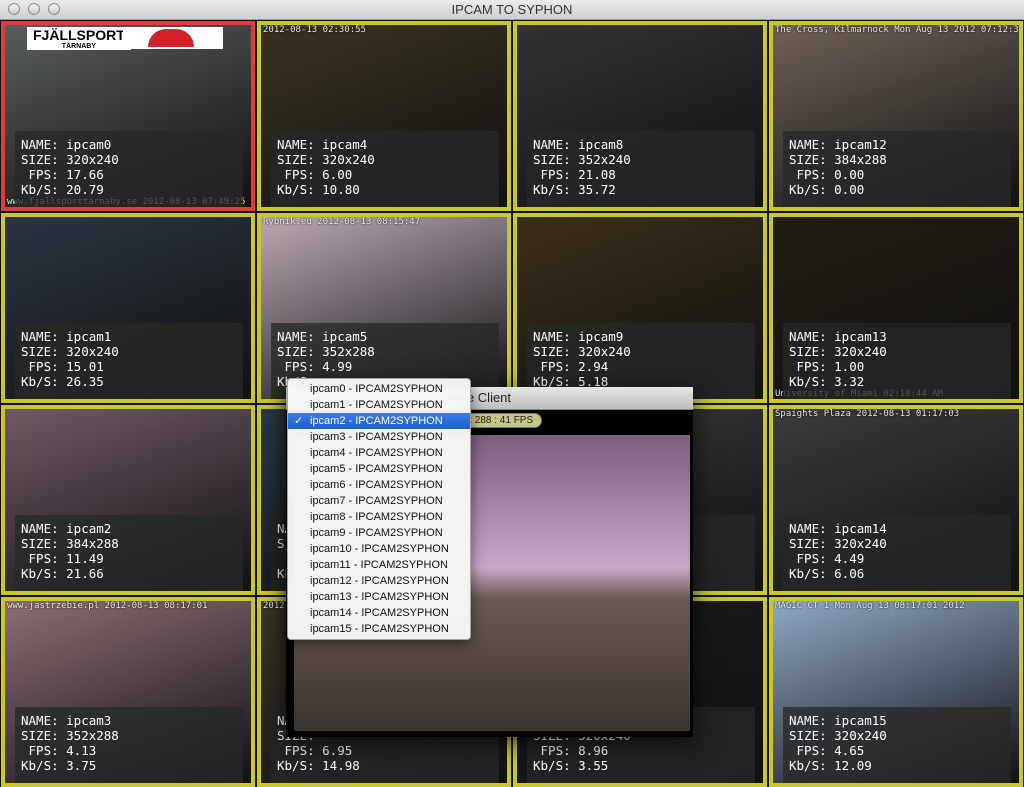 The image size is (1024, 787). What do you see at coordinates (79, 38) in the screenshot?
I see `sponsor-logo: FJÄLLSPORT TÄRNABY` at bounding box center [79, 38].